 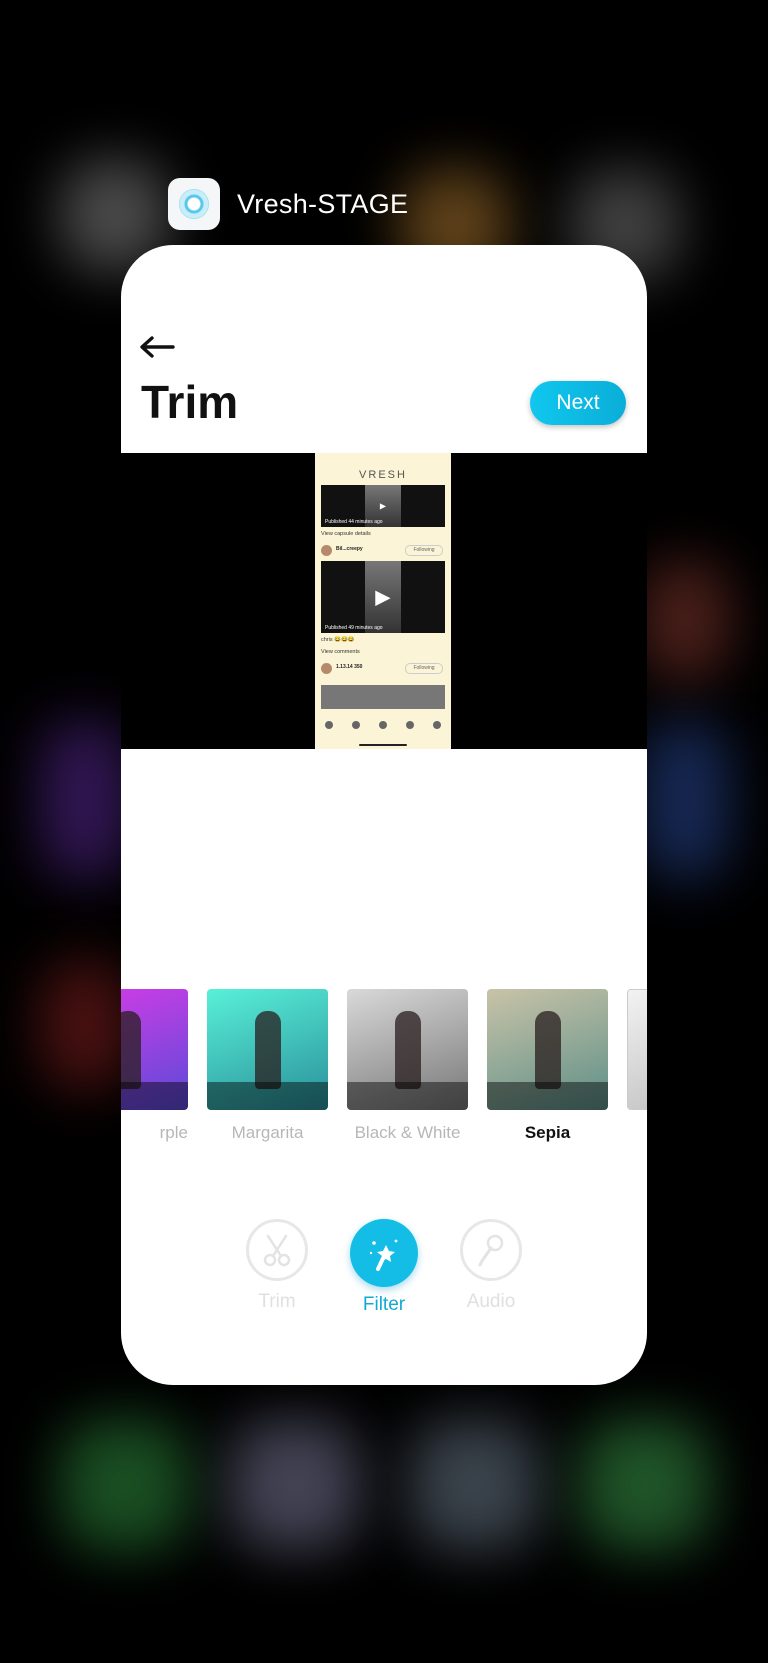 I want to click on preview-video-1: ▶ Published 44 minutes ago, so click(x=383, y=506).